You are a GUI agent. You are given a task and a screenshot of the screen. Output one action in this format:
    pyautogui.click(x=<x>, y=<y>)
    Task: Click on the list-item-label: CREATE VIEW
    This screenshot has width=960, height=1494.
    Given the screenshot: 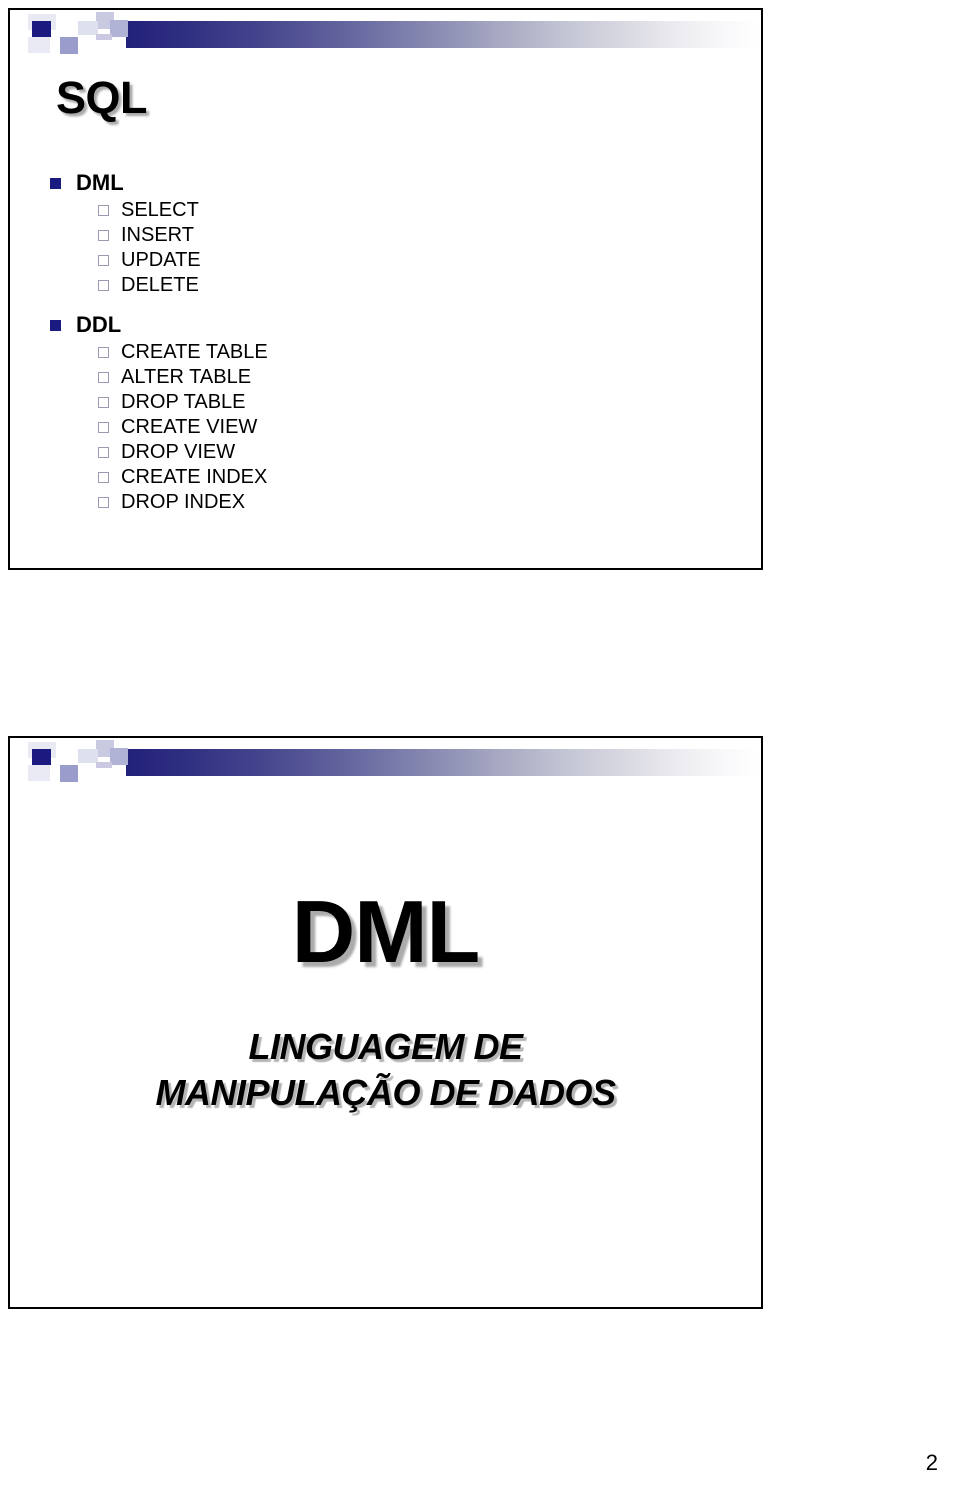 What is the action you would take?
    pyautogui.click(x=189, y=427)
    